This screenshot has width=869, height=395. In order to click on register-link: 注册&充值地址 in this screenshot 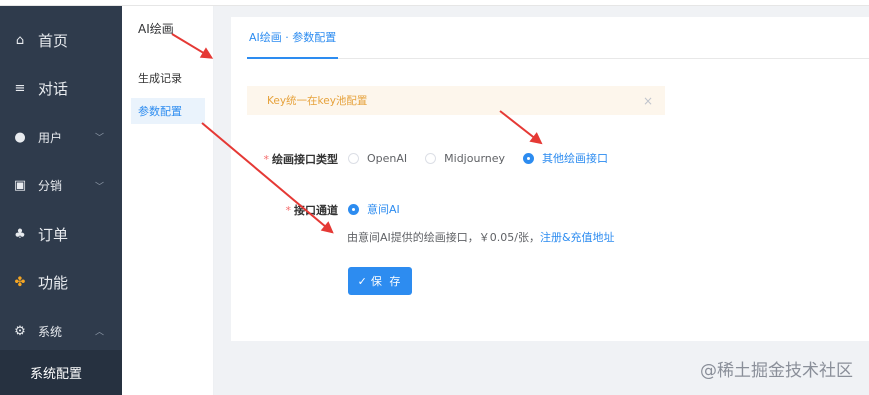, I will do `click(577, 237)`.